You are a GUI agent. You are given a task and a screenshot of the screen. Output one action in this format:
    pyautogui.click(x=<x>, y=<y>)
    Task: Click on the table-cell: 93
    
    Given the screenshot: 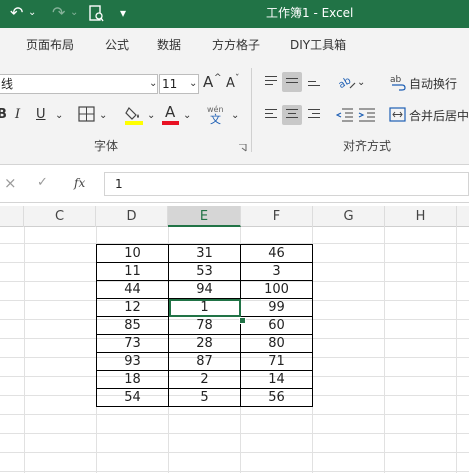 What is the action you would take?
    pyautogui.click(x=132, y=361)
    